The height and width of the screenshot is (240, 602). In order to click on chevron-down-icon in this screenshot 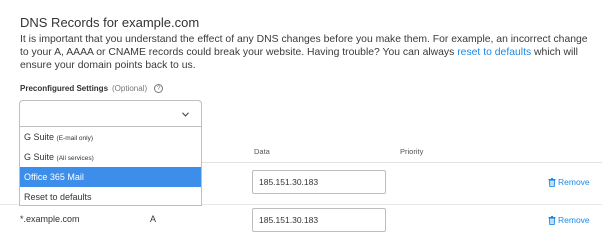, I will do `click(185, 114)`.